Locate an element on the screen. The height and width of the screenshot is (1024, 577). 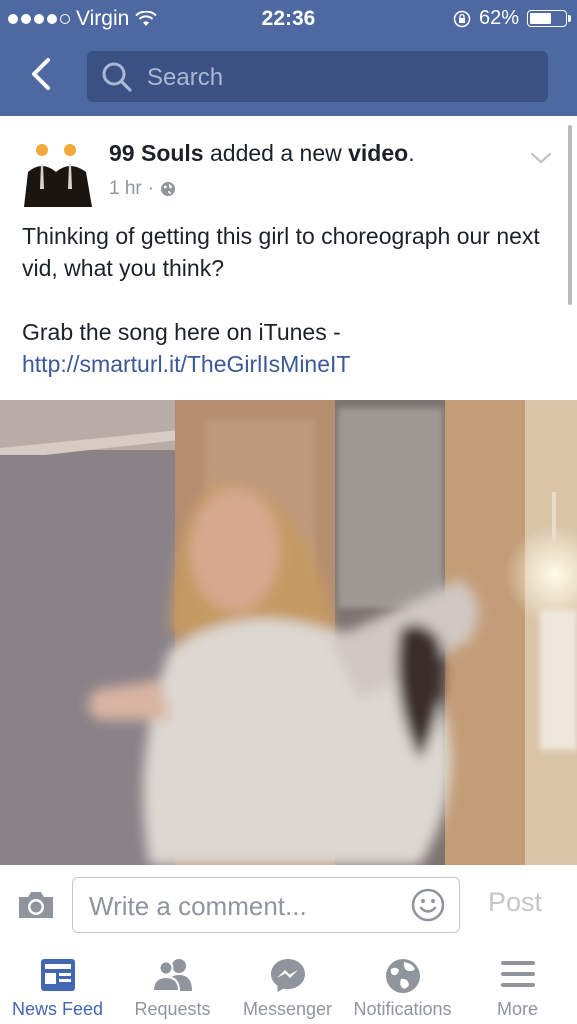
comment-box is located at coordinates (266, 905).